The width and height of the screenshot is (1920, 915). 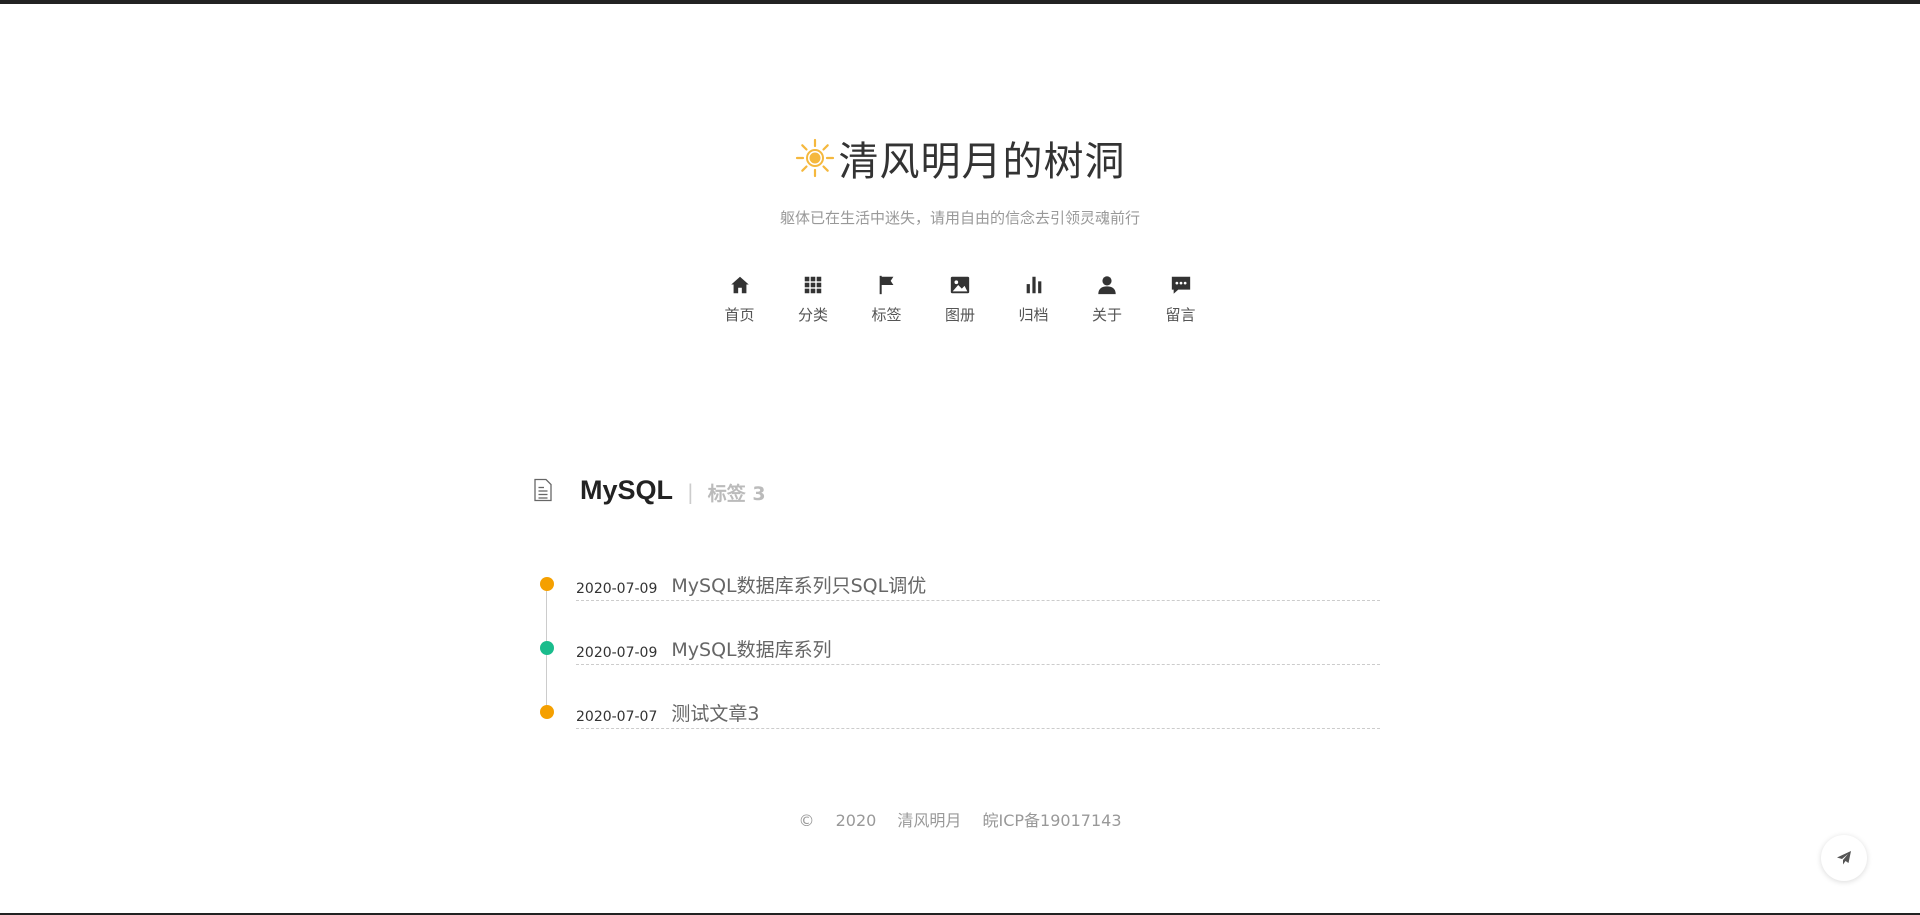 What do you see at coordinates (806, 820) in the screenshot?
I see `copyright-symbol: ©` at bounding box center [806, 820].